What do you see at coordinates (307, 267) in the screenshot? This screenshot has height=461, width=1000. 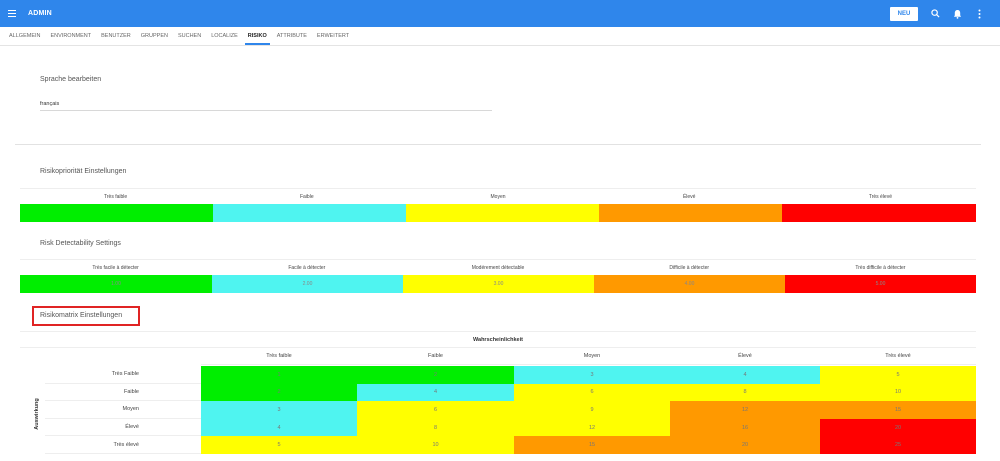 I see `detectability-header: Facile à détecter` at bounding box center [307, 267].